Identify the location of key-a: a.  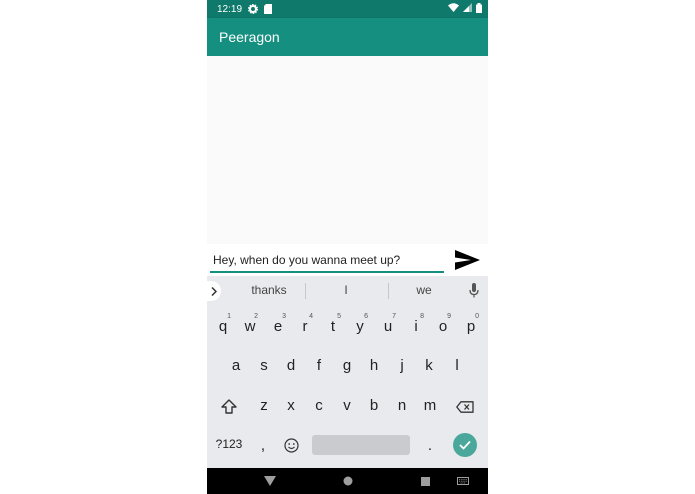
(236, 365).